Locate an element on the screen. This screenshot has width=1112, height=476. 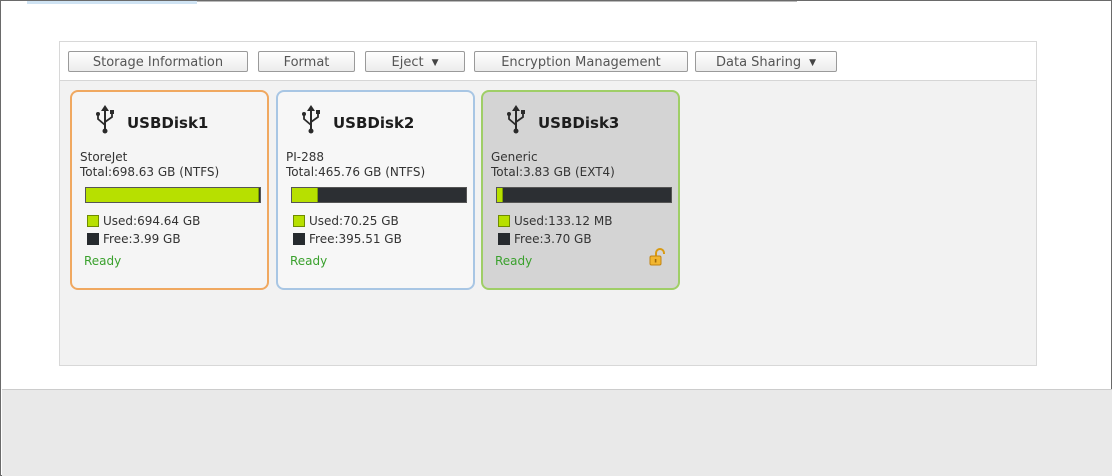
data-sharing-button: Data Sharing ▼ is located at coordinates (766, 61).